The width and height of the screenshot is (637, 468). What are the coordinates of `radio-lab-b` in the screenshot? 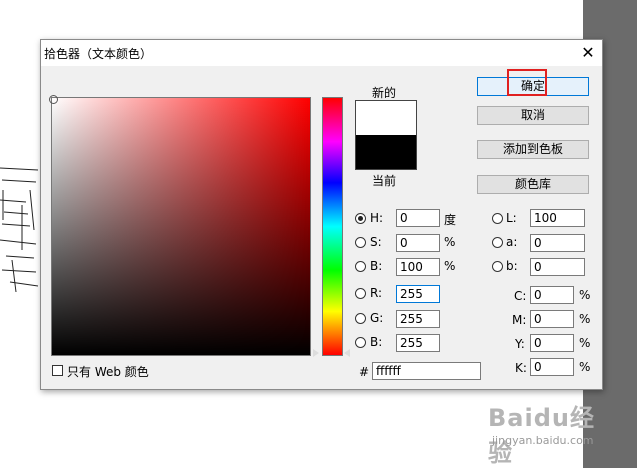 It's located at (497, 266).